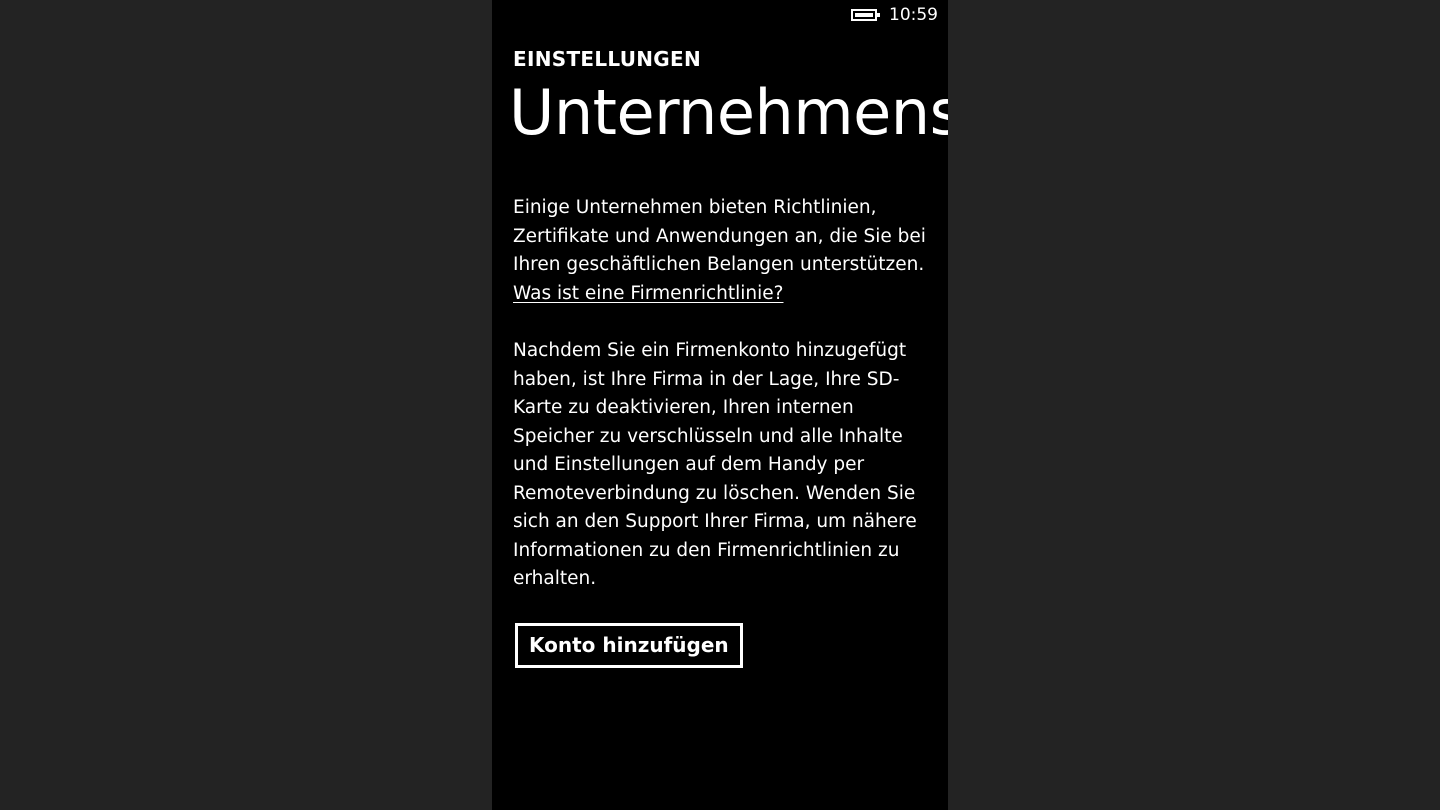 The image size is (1440, 810). What do you see at coordinates (728, 112) in the screenshot?
I see `page-title: Unternehmens-` at bounding box center [728, 112].